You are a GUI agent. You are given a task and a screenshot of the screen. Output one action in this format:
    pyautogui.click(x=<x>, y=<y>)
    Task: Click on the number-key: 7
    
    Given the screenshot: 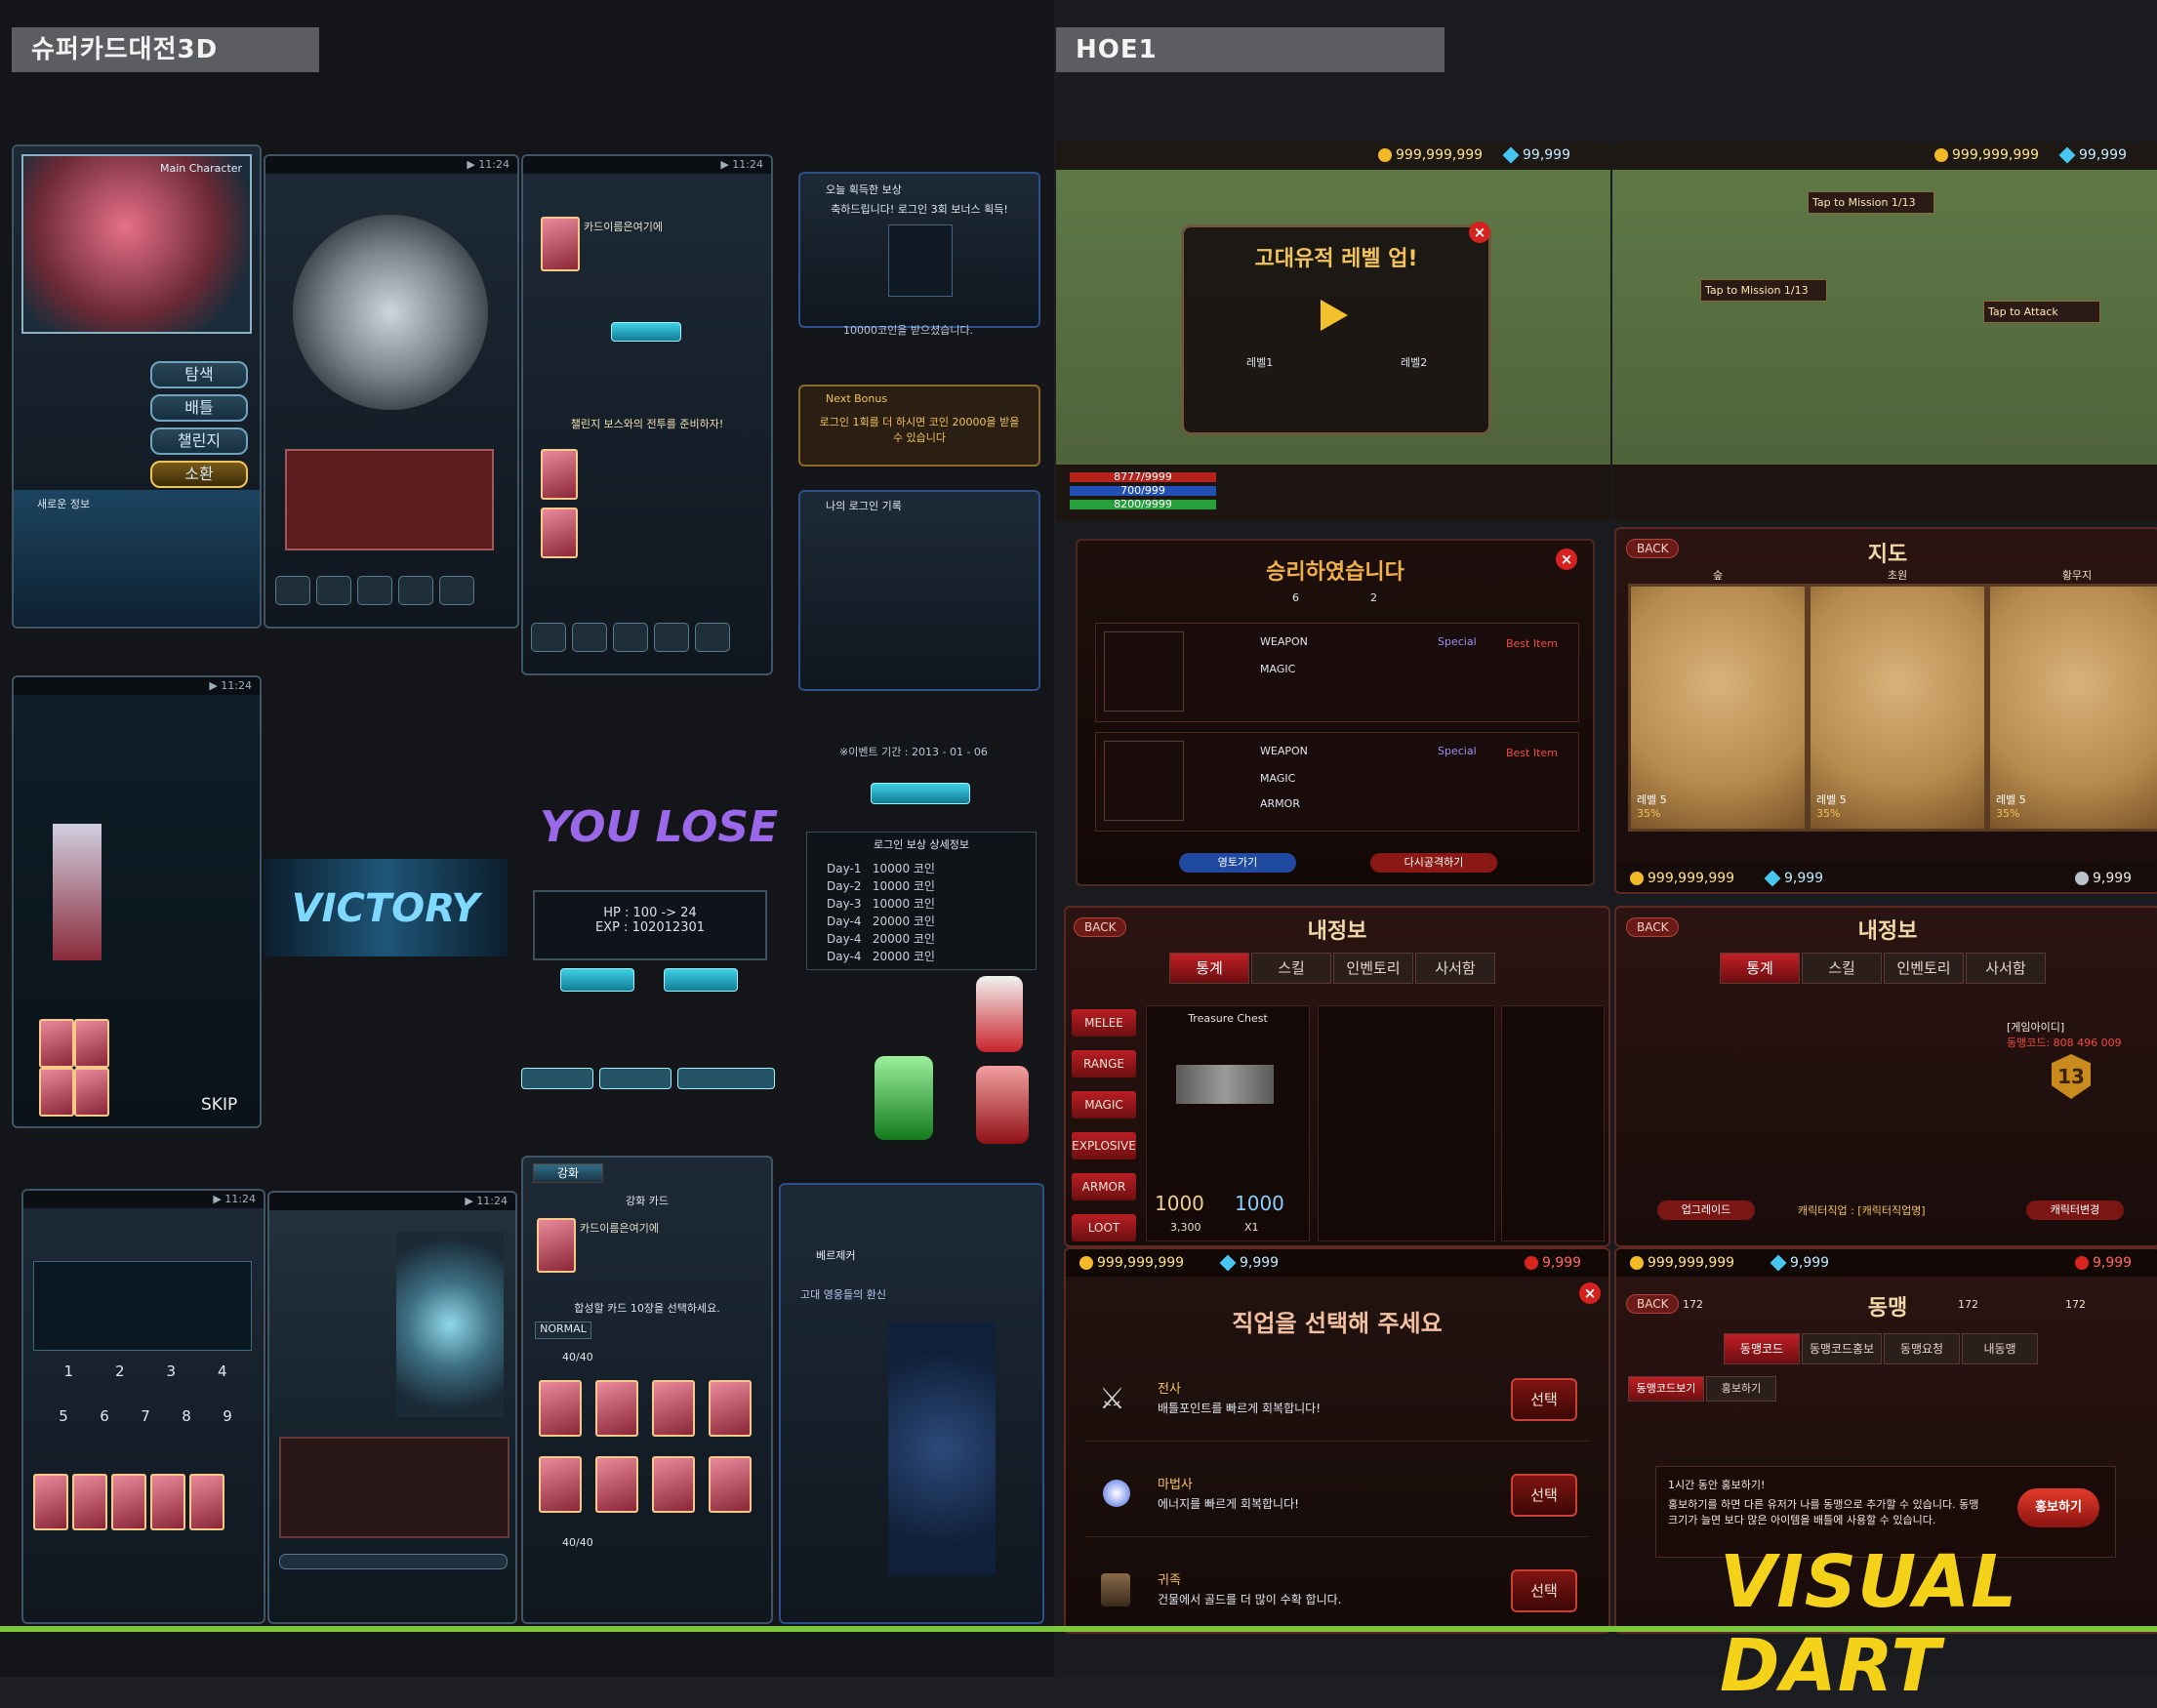 What is the action you would take?
    pyautogui.click(x=145, y=1416)
    